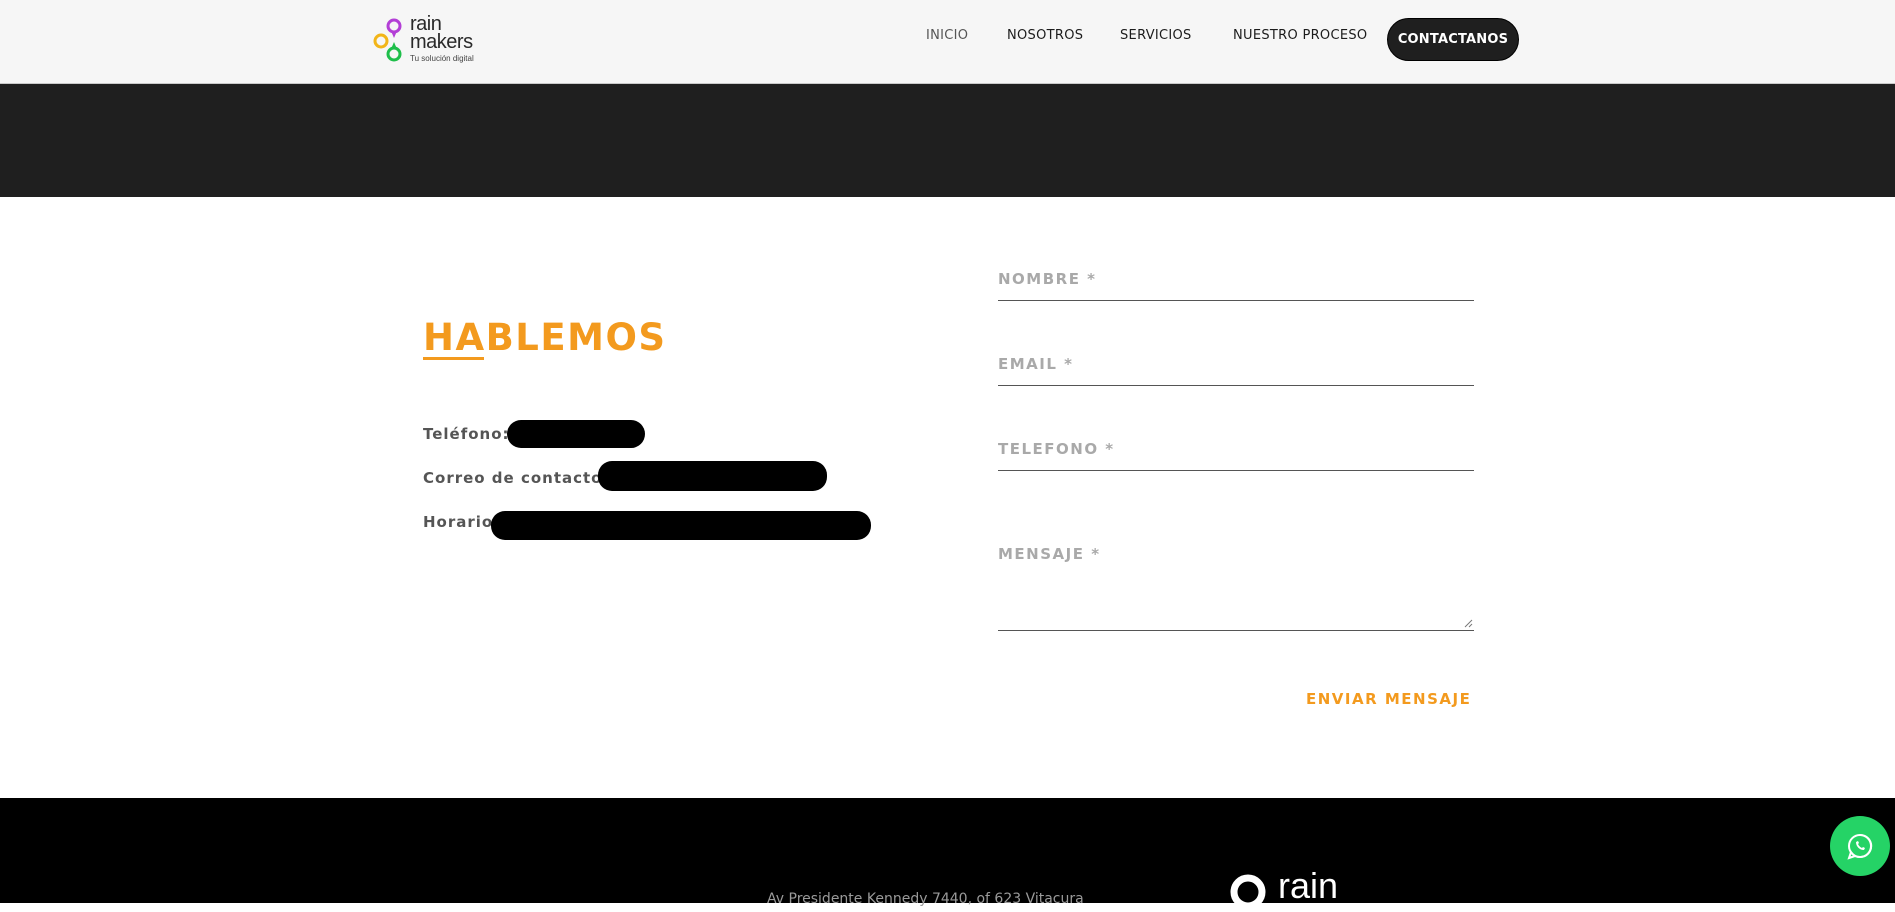  I want to click on send-message-button: ENVIAR MENSAJE, so click(1388, 699).